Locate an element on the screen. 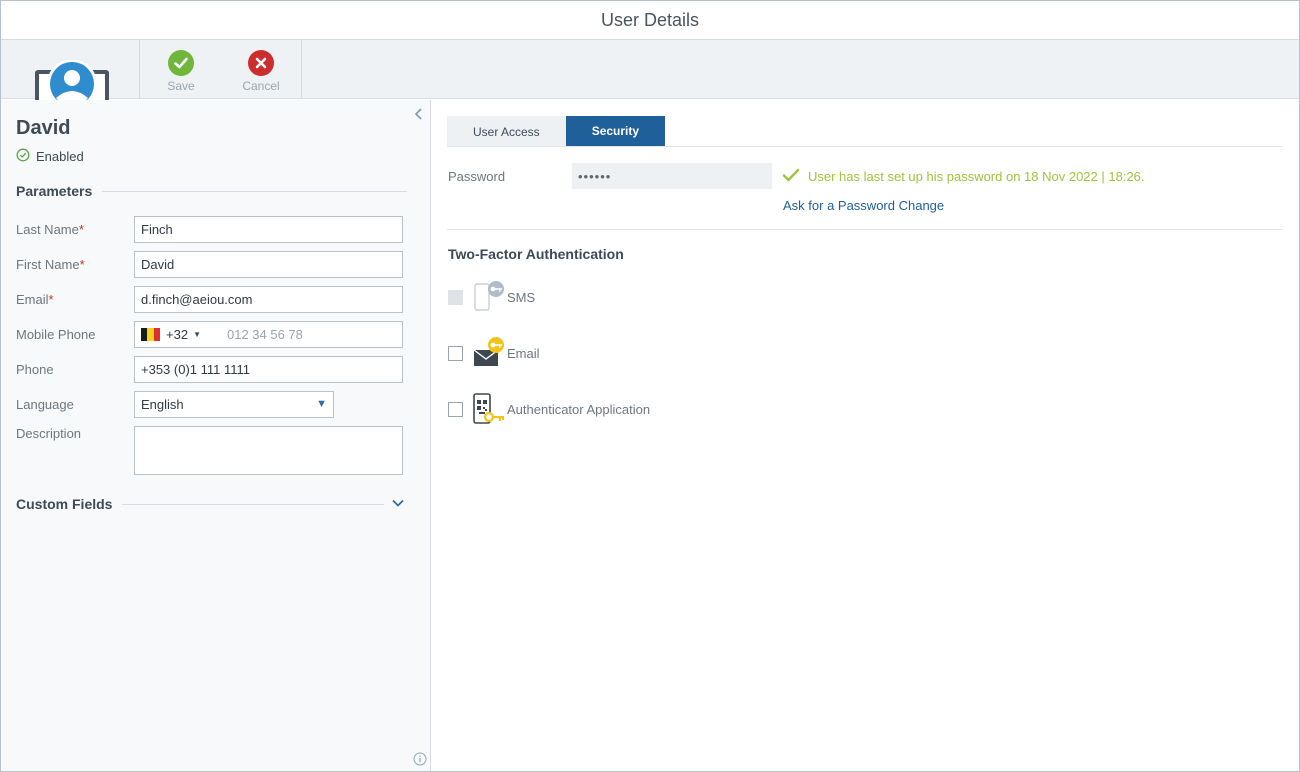 This screenshot has height=772, width=1300. tfa-option-email: Email is located at coordinates (494, 353).